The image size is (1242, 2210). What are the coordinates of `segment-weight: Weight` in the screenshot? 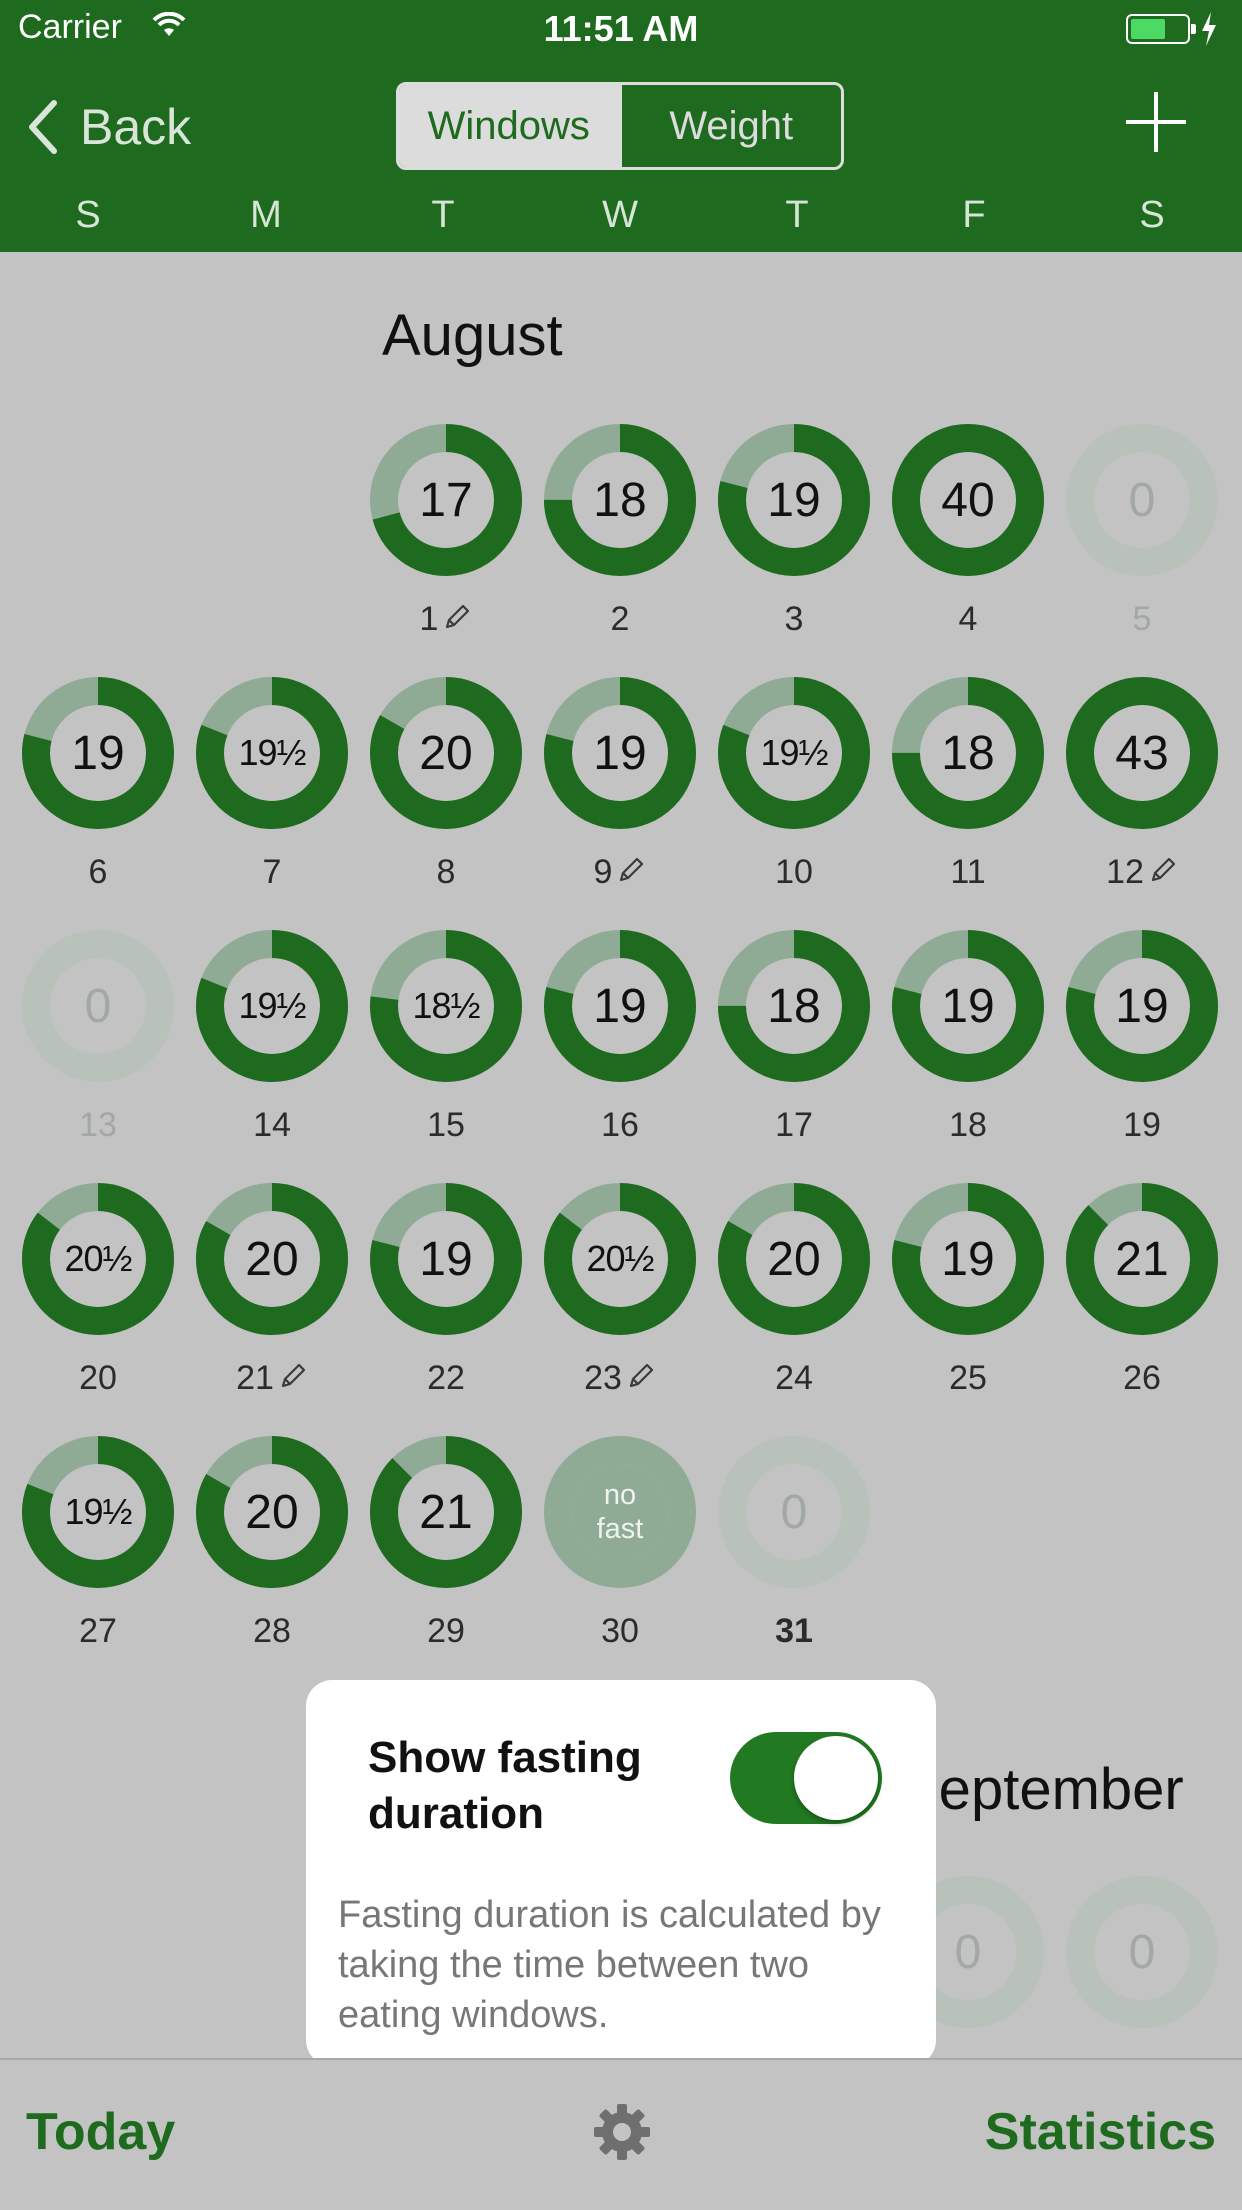 It's located at (730, 126).